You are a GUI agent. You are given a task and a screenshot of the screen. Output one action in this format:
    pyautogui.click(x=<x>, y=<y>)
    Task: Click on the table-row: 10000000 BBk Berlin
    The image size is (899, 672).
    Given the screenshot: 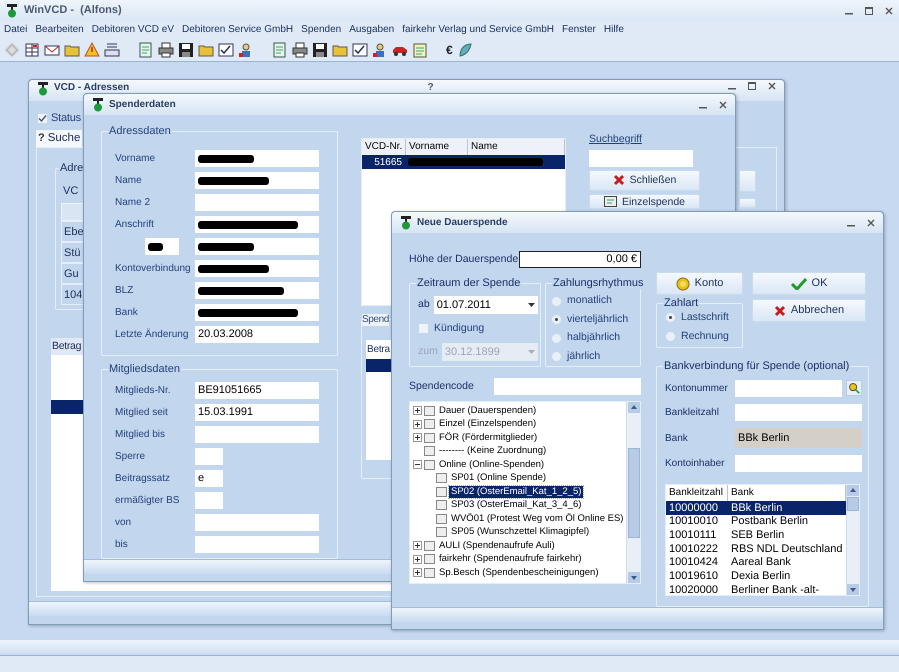 What is the action you would take?
    pyautogui.click(x=756, y=508)
    